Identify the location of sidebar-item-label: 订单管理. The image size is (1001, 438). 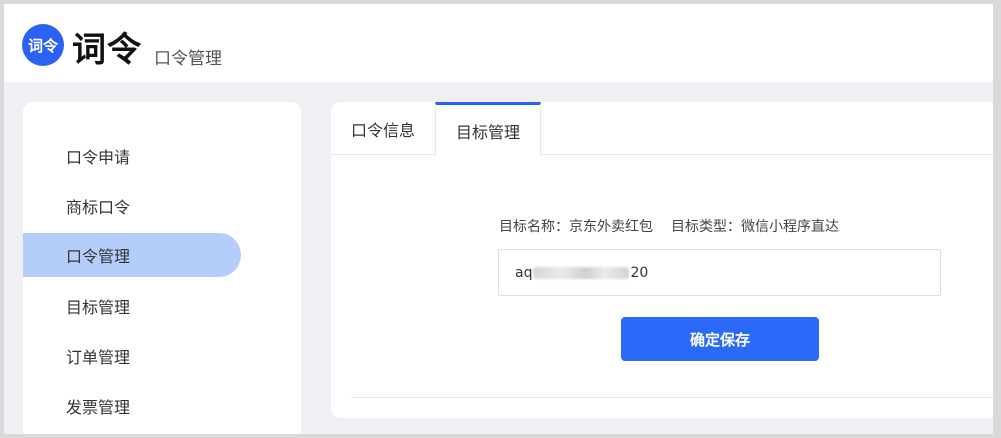
(98, 357).